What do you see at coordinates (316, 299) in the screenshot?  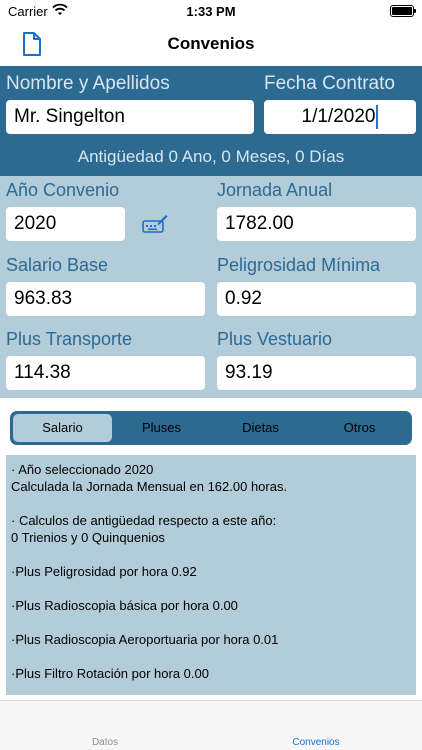 I see `peligrosidad-input: 0.92` at bounding box center [316, 299].